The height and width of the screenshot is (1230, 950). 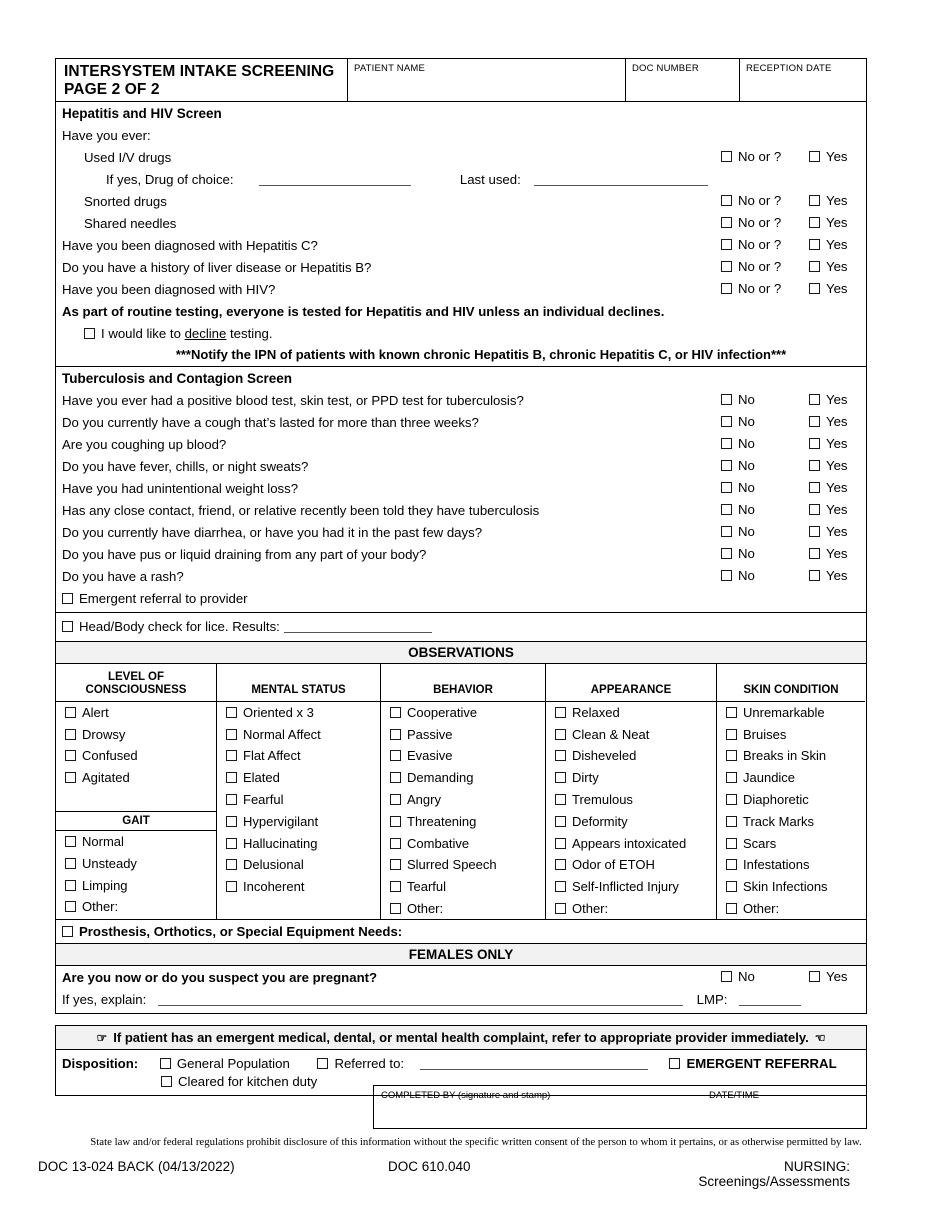 What do you see at coordinates (828, 288) in the screenshot?
I see `hiv-yes-option: Yes` at bounding box center [828, 288].